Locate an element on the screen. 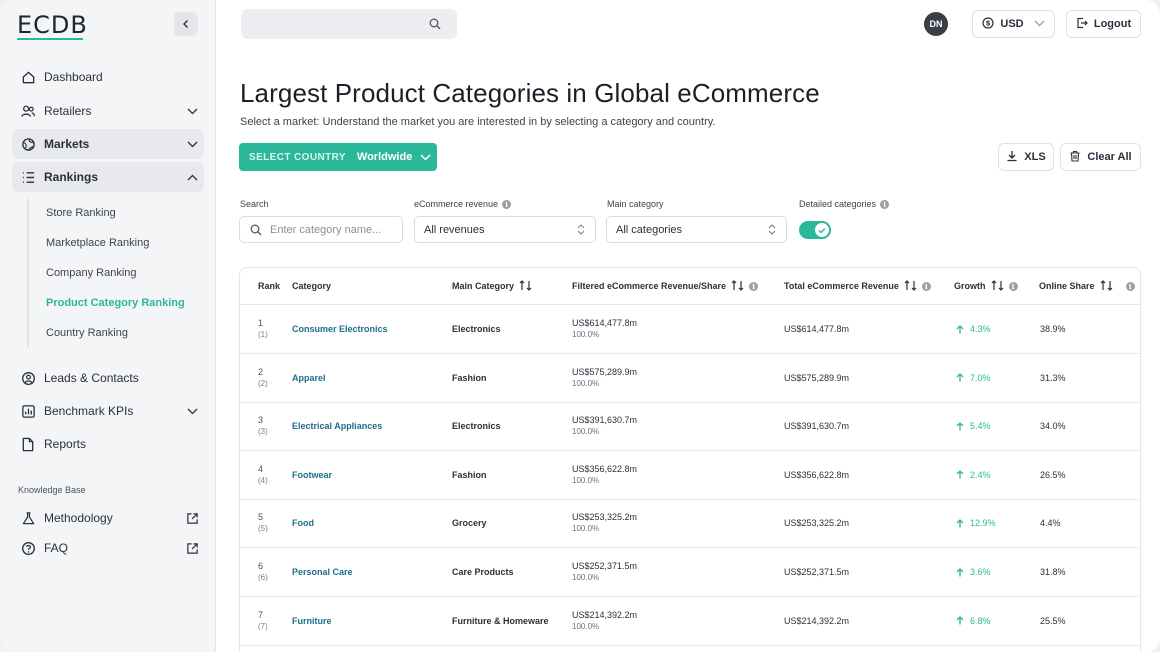  col-header-rank: Rank is located at coordinates (269, 286).